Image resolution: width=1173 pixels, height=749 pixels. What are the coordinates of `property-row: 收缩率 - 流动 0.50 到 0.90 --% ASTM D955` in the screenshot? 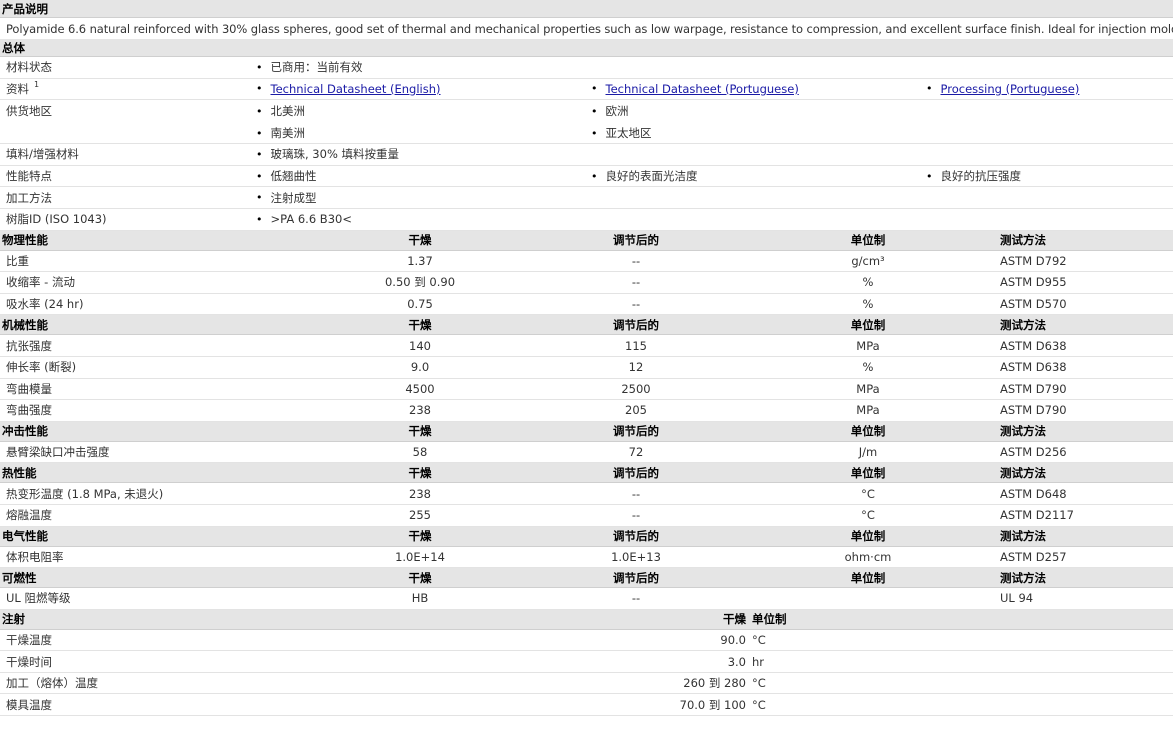 It's located at (586, 283).